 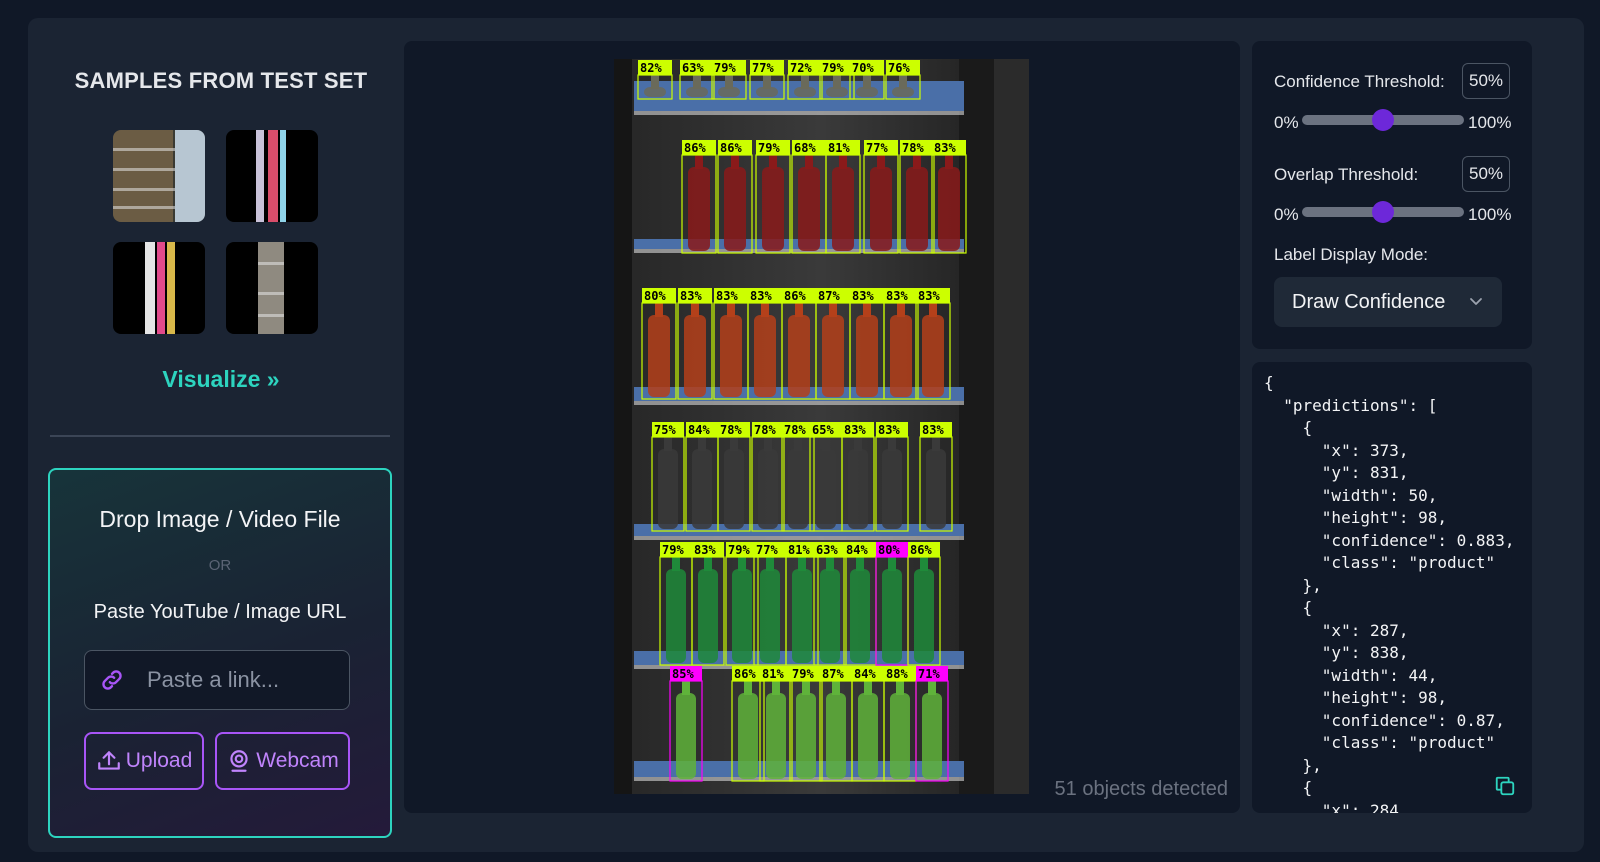 I want to click on samples-title: SAMPLES FROM TEST SET, so click(x=221, y=80).